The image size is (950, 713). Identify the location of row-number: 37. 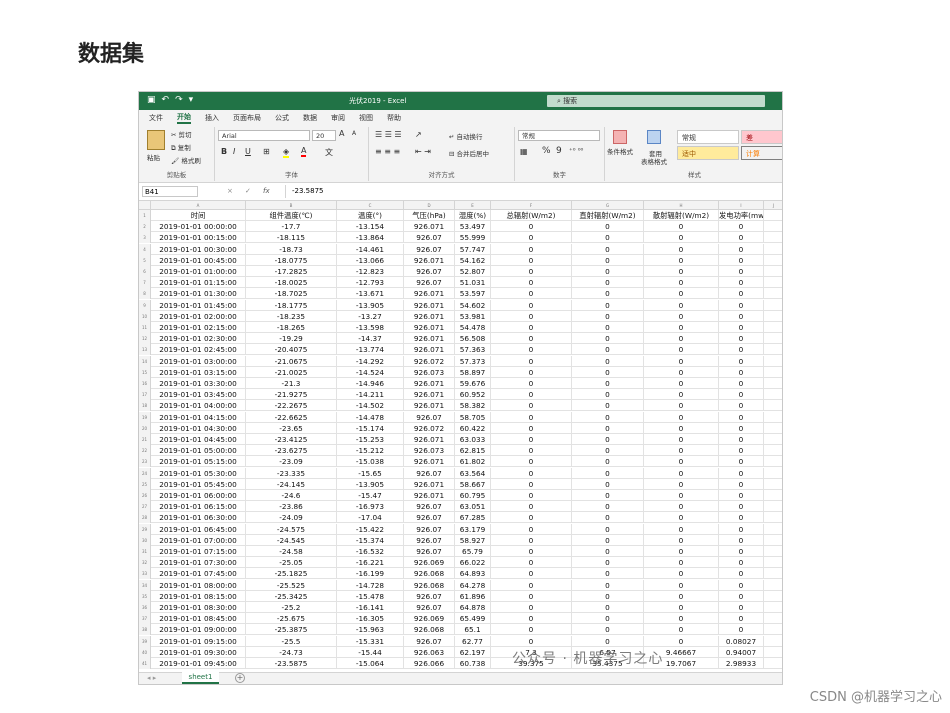
(145, 619).